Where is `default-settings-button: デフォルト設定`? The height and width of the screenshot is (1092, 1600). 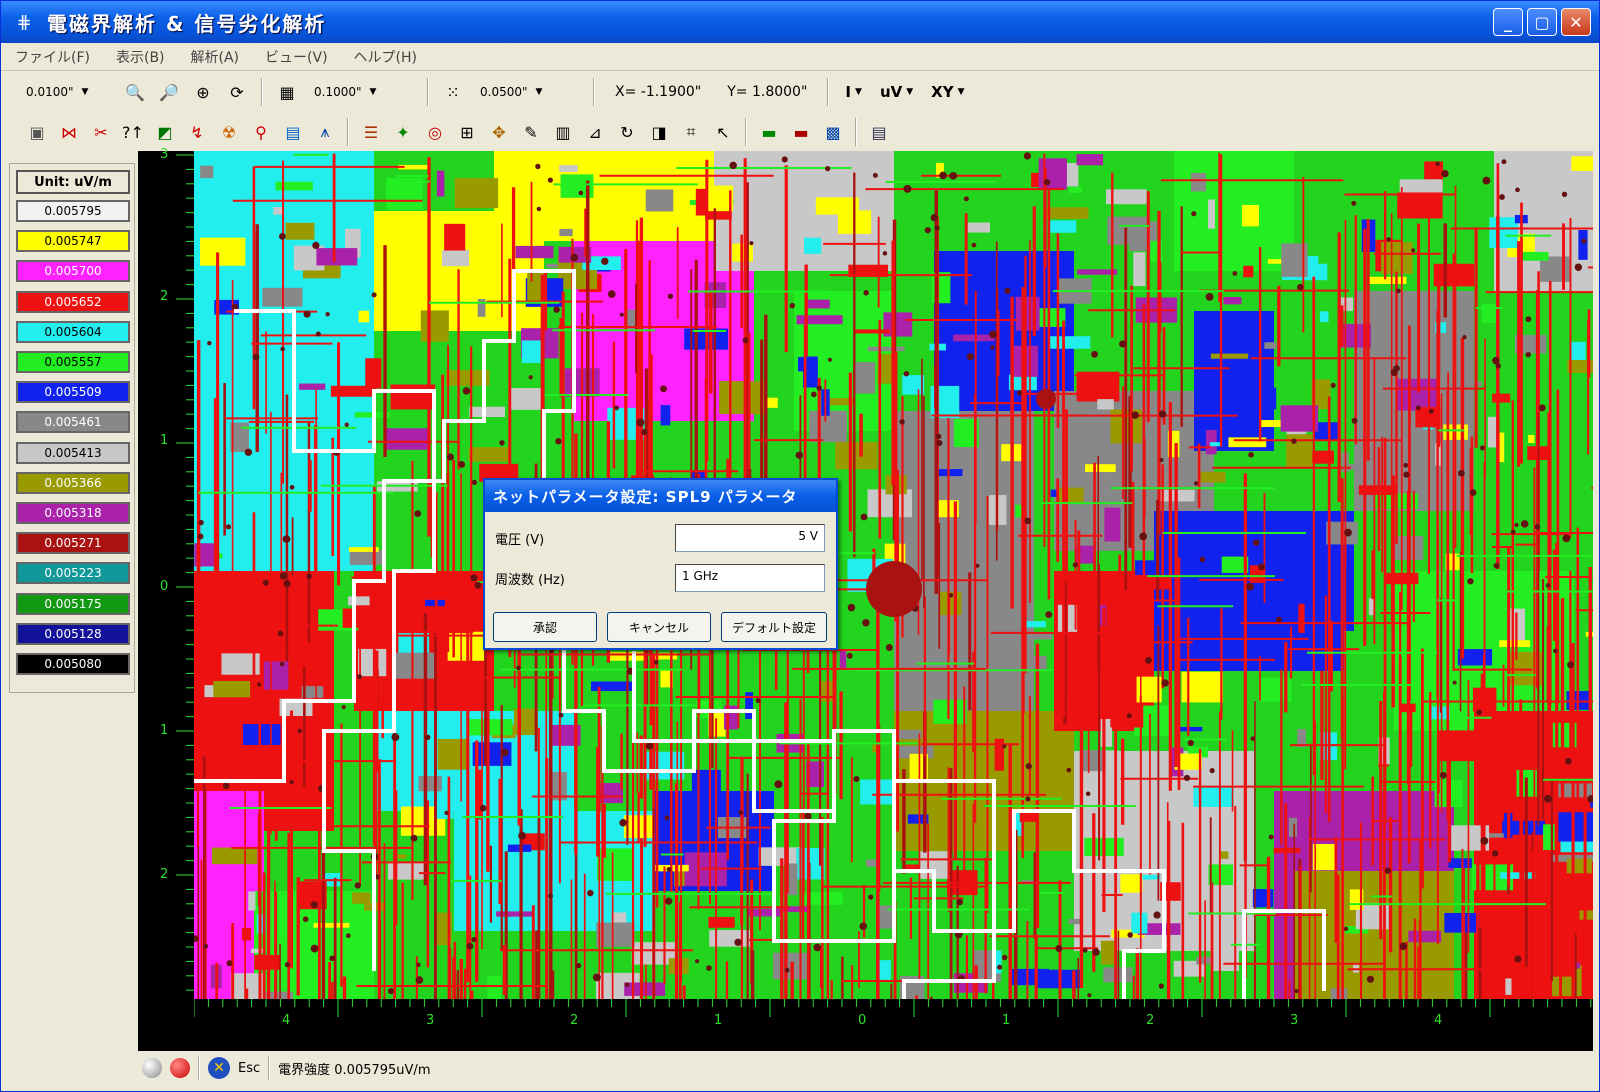
default-settings-button: デフォルト設定 is located at coordinates (774, 627).